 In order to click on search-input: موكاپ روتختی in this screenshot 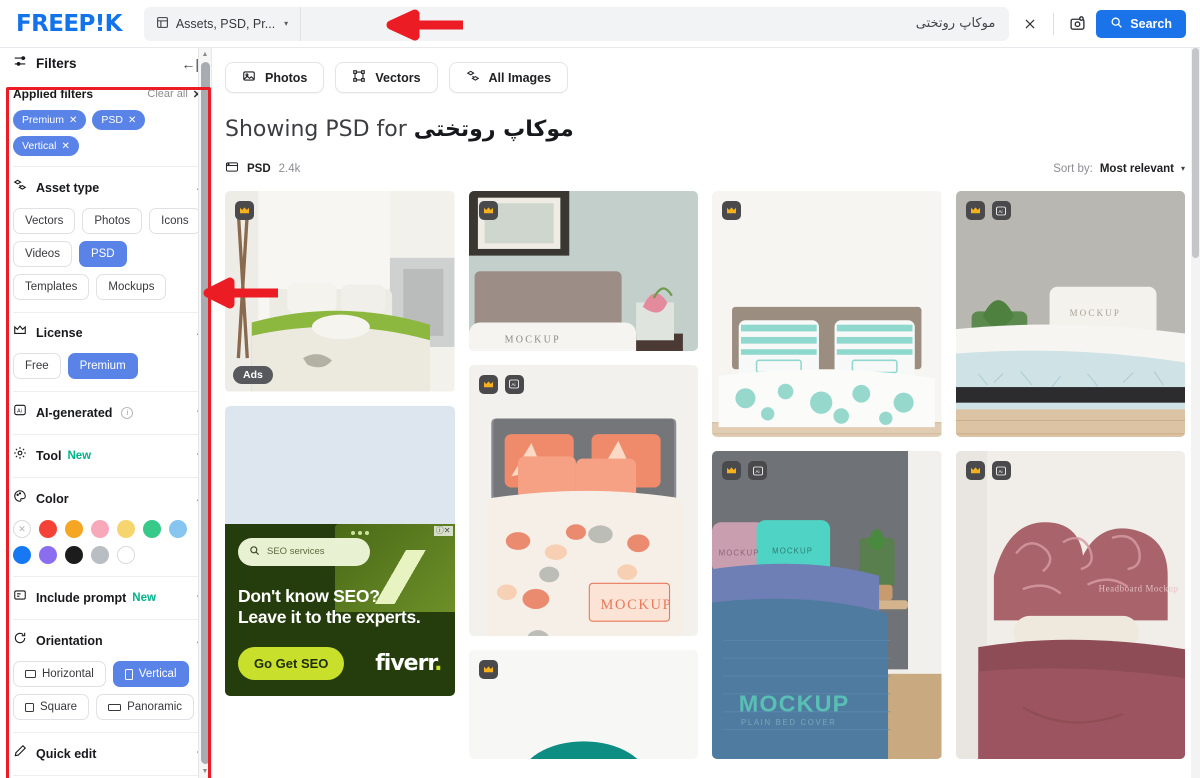, I will do `click(655, 24)`.